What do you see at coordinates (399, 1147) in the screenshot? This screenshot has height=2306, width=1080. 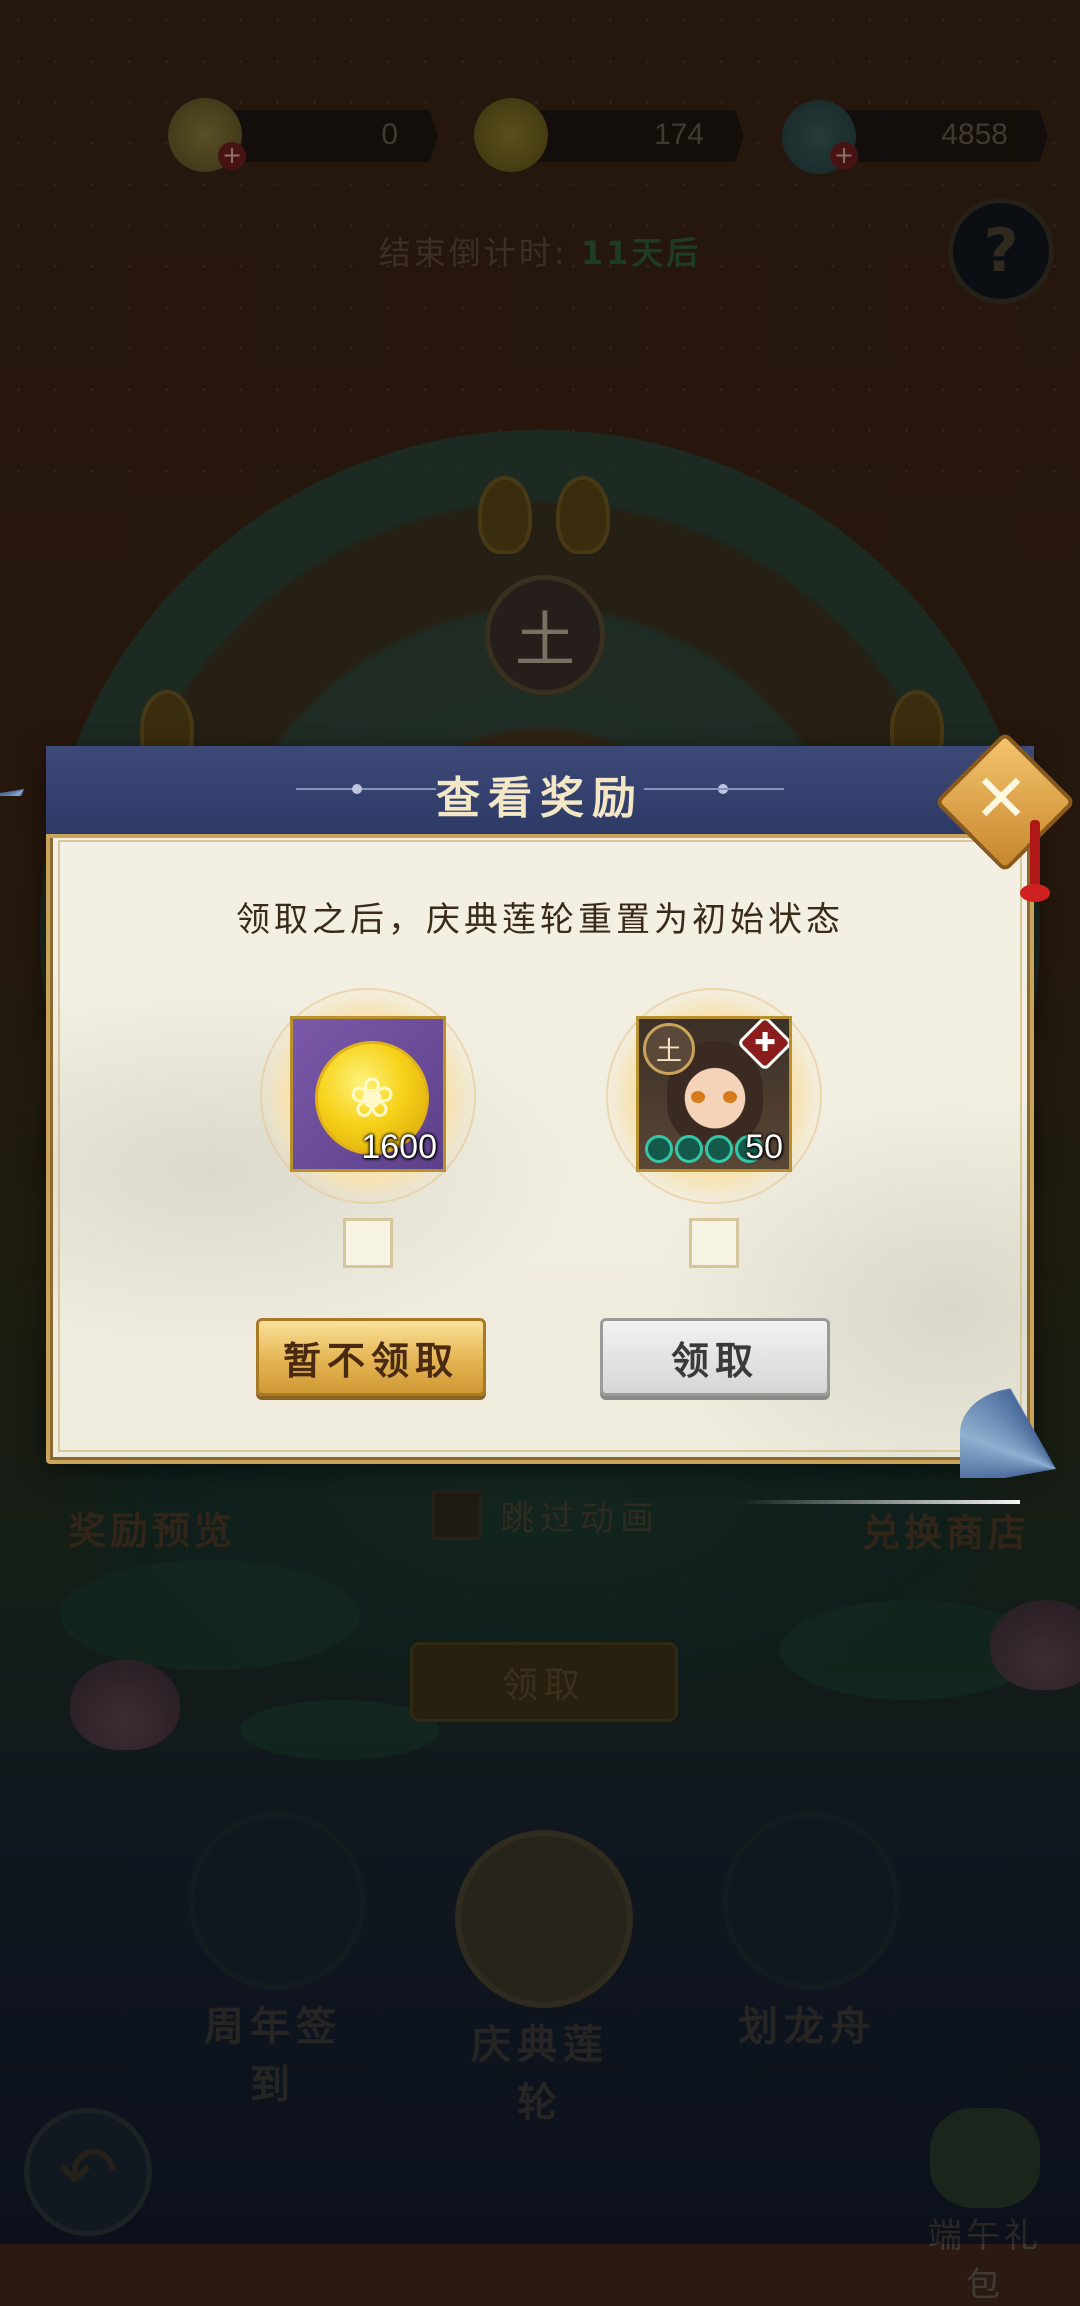 I see `reward-count: 1600` at bounding box center [399, 1147].